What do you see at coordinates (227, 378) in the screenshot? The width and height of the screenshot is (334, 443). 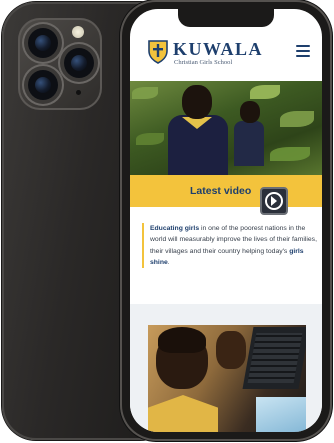 I see `student-photo` at bounding box center [227, 378].